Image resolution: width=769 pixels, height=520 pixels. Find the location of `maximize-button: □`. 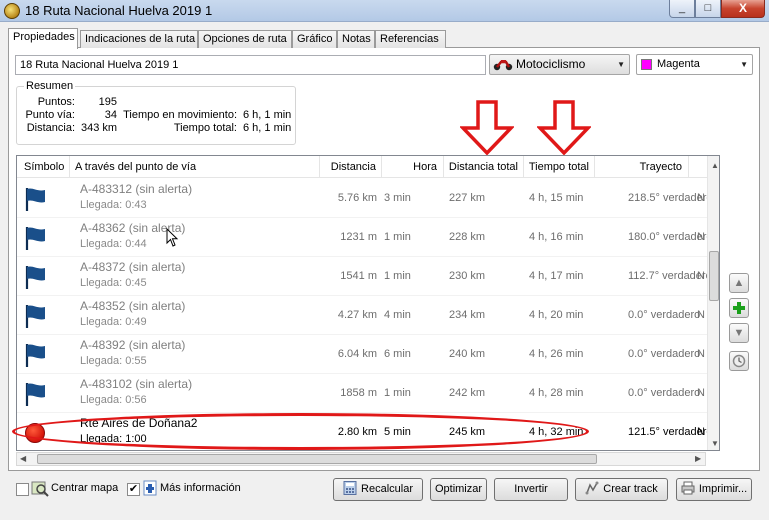

maximize-button: □ is located at coordinates (708, 9).